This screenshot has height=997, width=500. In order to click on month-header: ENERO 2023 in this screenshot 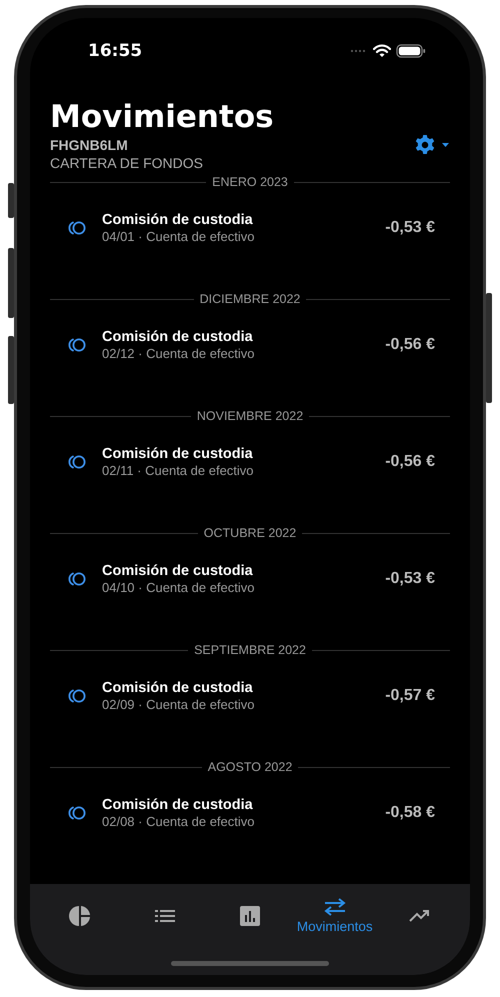, I will do `click(250, 182)`.